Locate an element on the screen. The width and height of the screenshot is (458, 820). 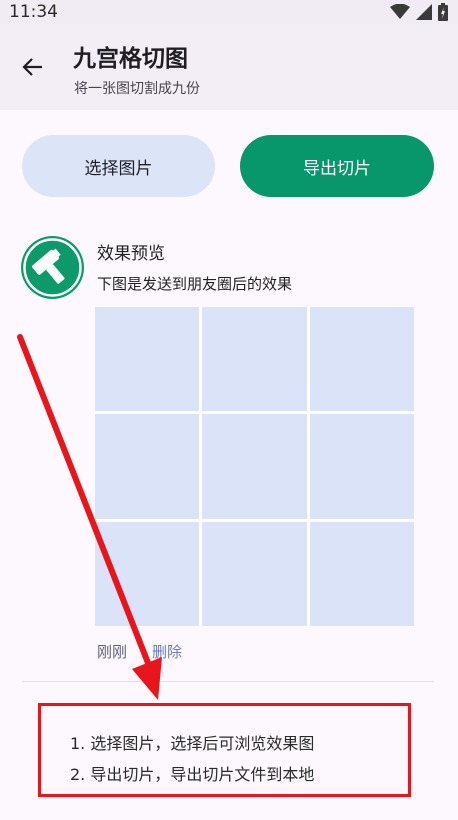
status-bar: 11:34 is located at coordinates (229, 12).